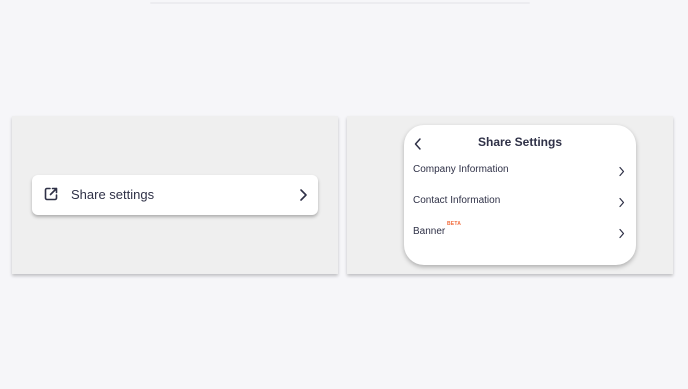 This screenshot has width=688, height=389. I want to click on menu-item-banner: Banner BETA, so click(520, 233).